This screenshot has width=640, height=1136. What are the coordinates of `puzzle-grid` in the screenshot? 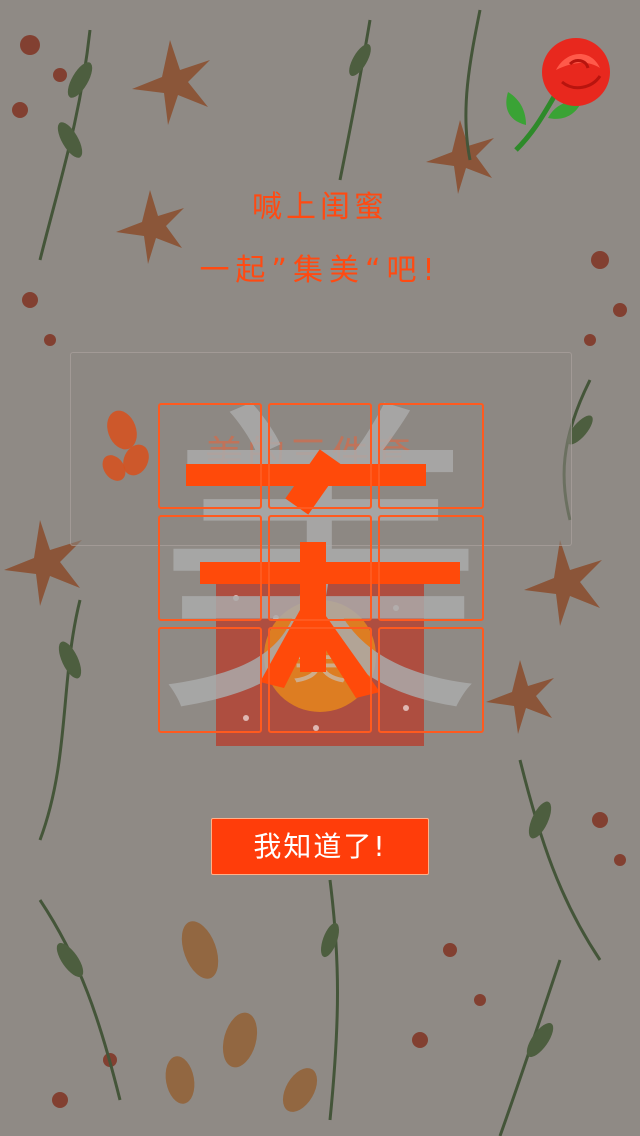 It's located at (321, 568).